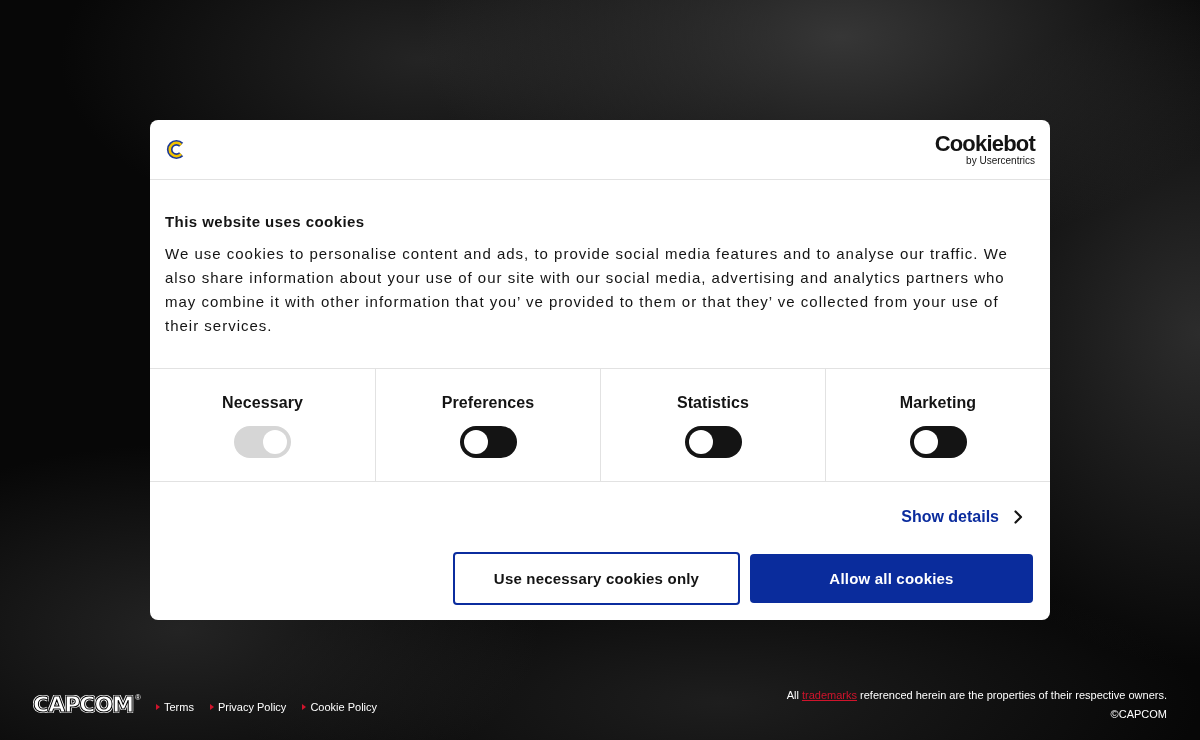 This screenshot has width=1200, height=740. I want to click on chevron-right-icon, so click(1018, 517).